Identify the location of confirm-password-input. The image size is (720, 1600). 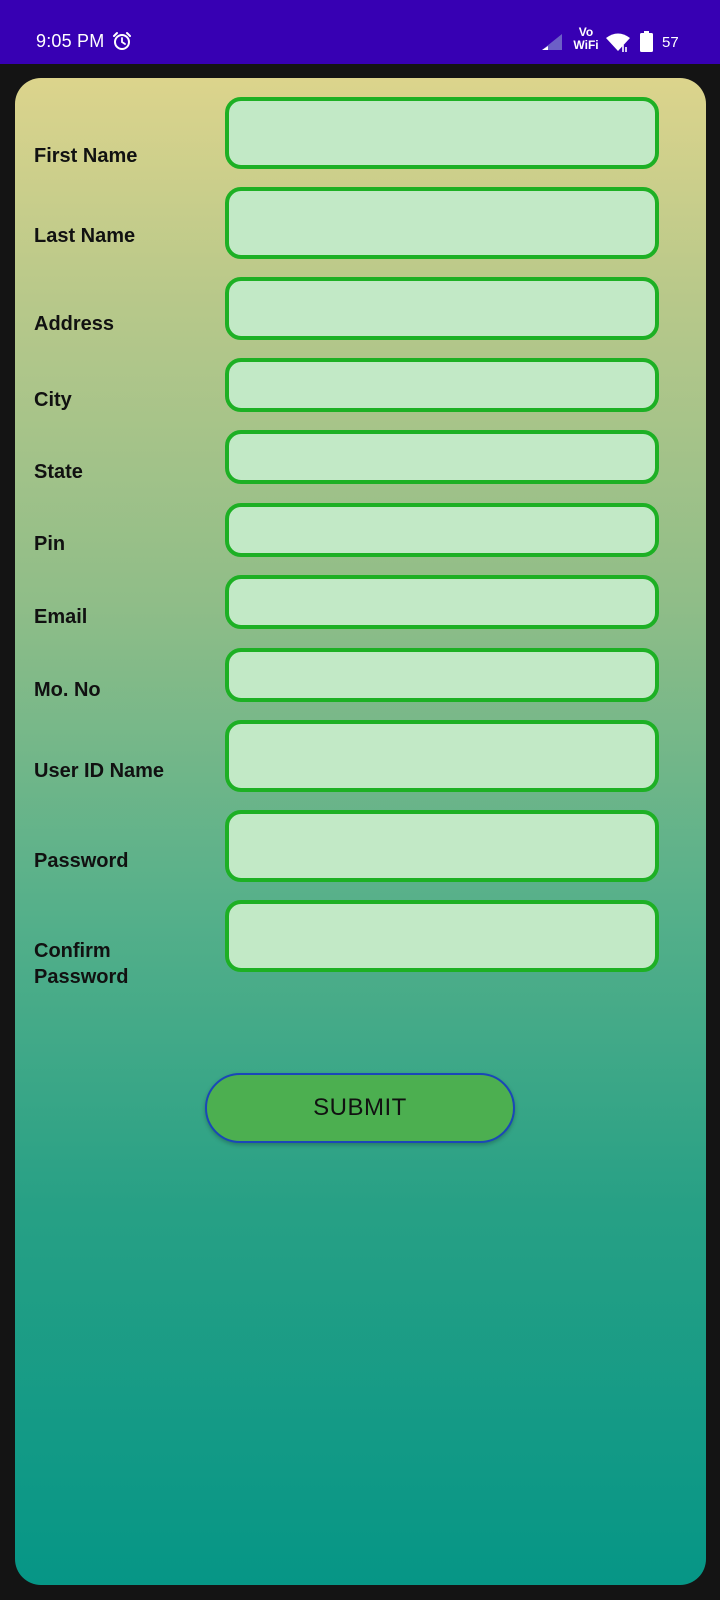
(442, 936).